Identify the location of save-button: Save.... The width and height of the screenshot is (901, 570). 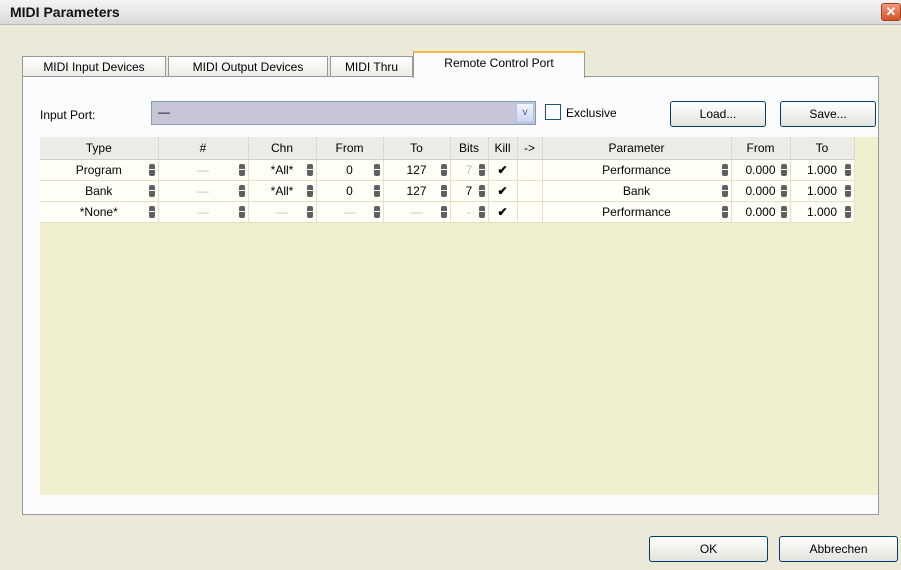
(828, 114).